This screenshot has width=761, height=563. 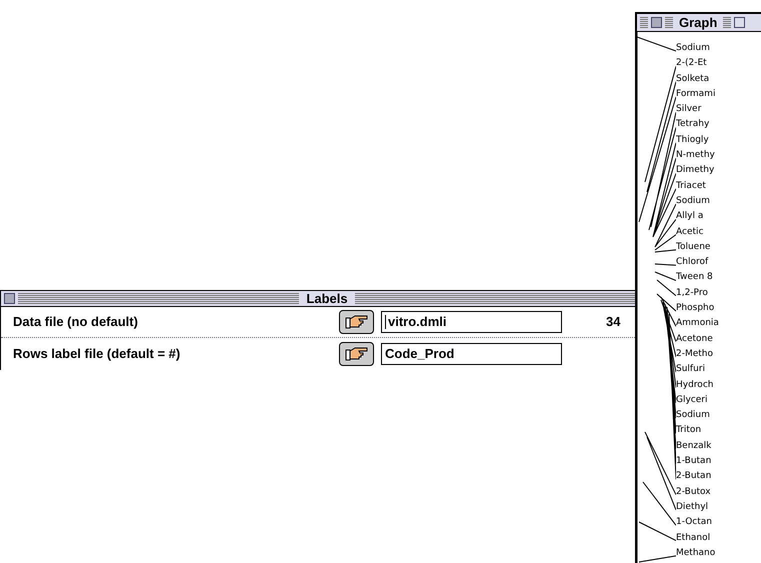 What do you see at coordinates (694, 446) in the screenshot?
I see `leaf-label: Benzalk` at bounding box center [694, 446].